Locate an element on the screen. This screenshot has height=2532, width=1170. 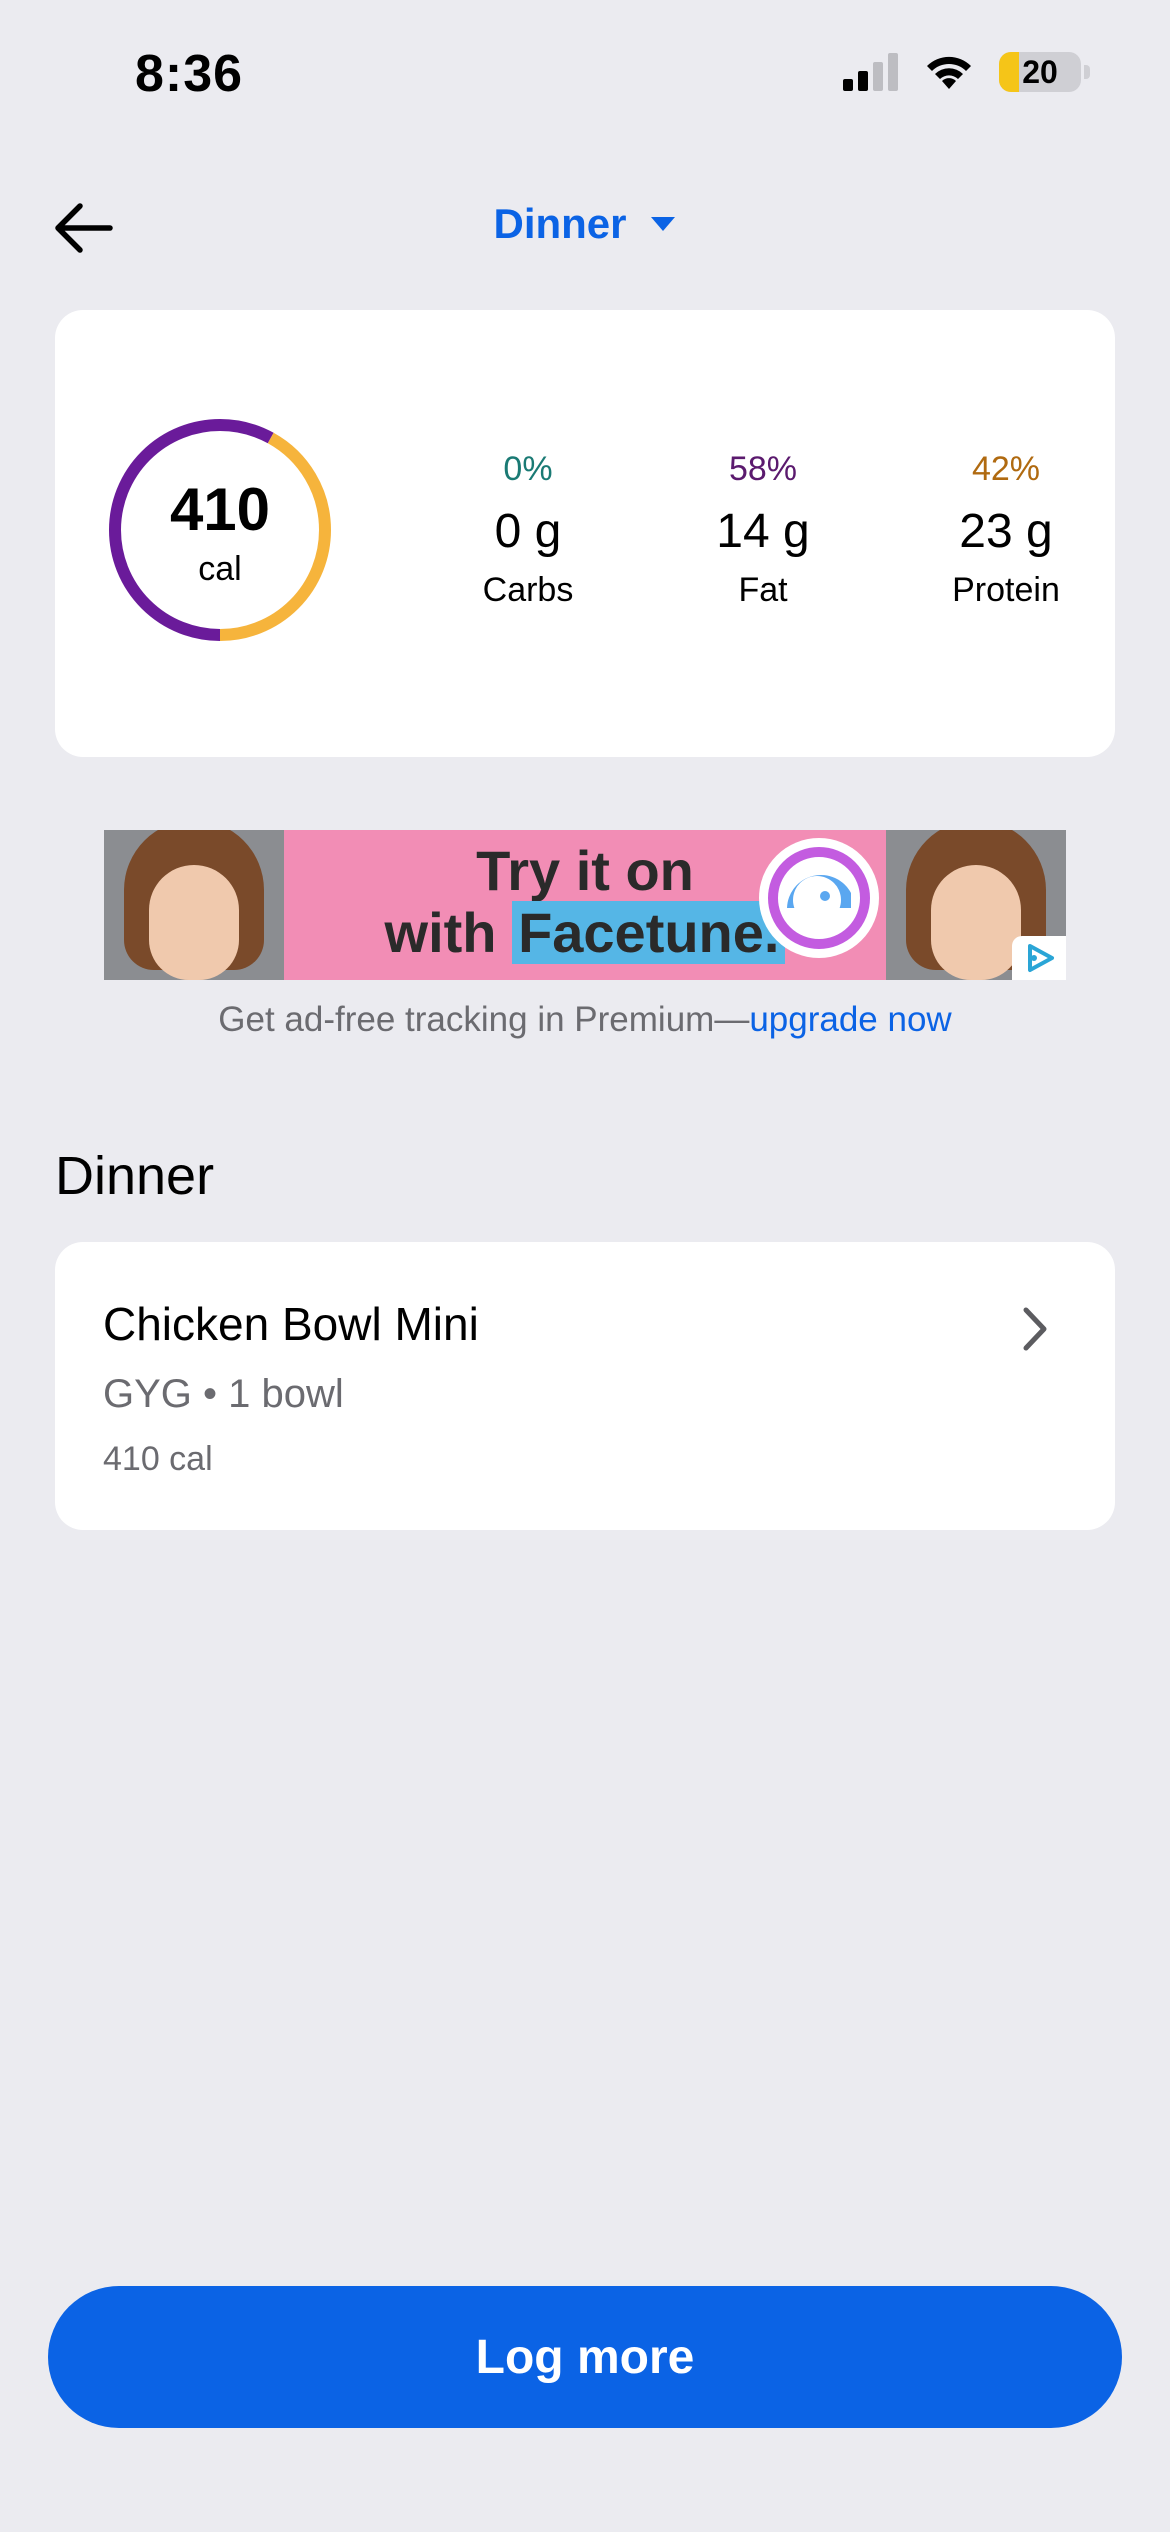
macro-carbs: 0% 0 g Carbs is located at coordinates (528, 530).